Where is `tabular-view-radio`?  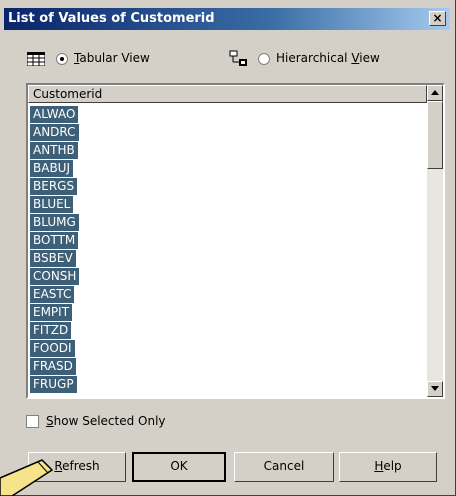 tabular-view-radio is located at coordinates (62, 59).